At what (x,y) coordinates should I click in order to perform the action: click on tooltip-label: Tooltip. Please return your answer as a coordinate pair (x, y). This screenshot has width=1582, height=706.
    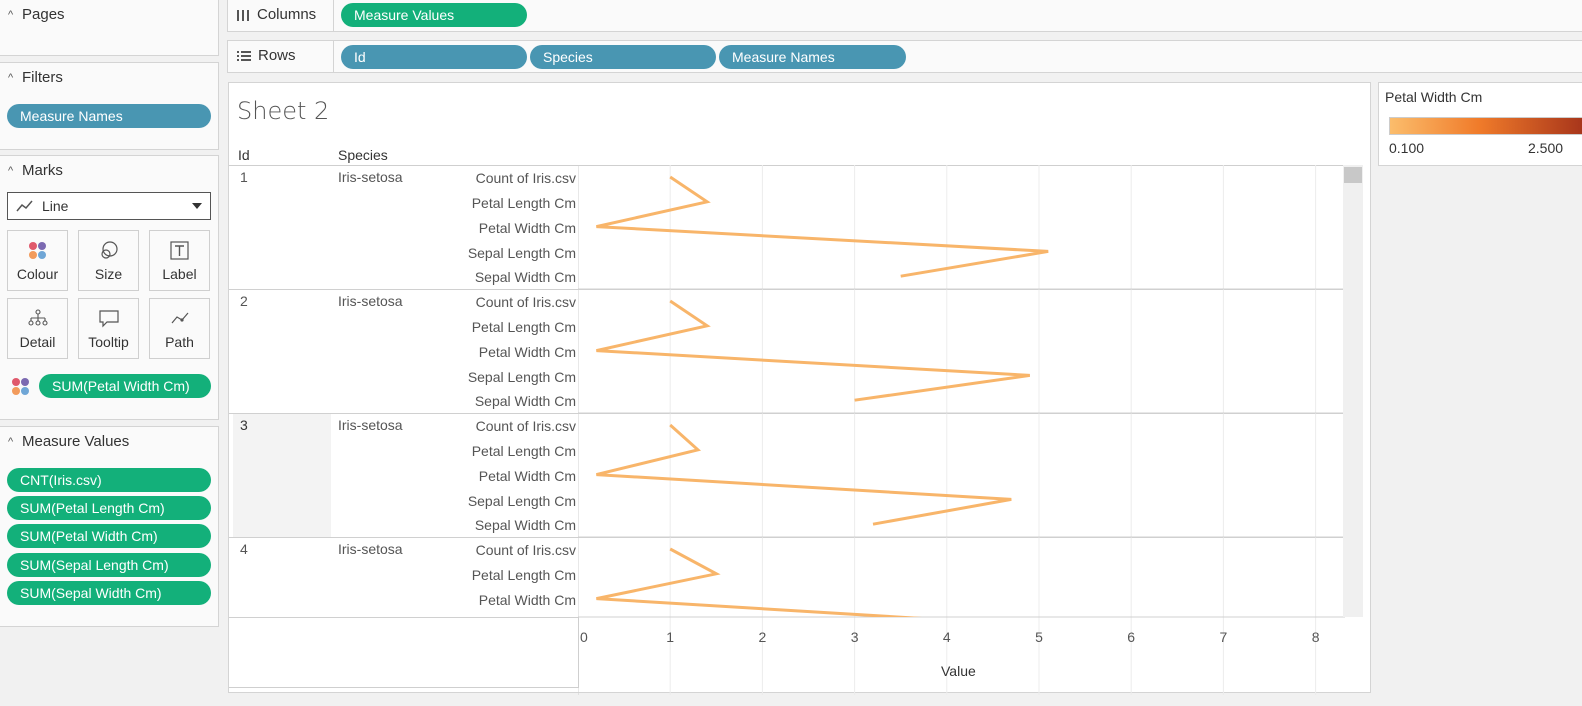
    Looking at the image, I should click on (108, 342).